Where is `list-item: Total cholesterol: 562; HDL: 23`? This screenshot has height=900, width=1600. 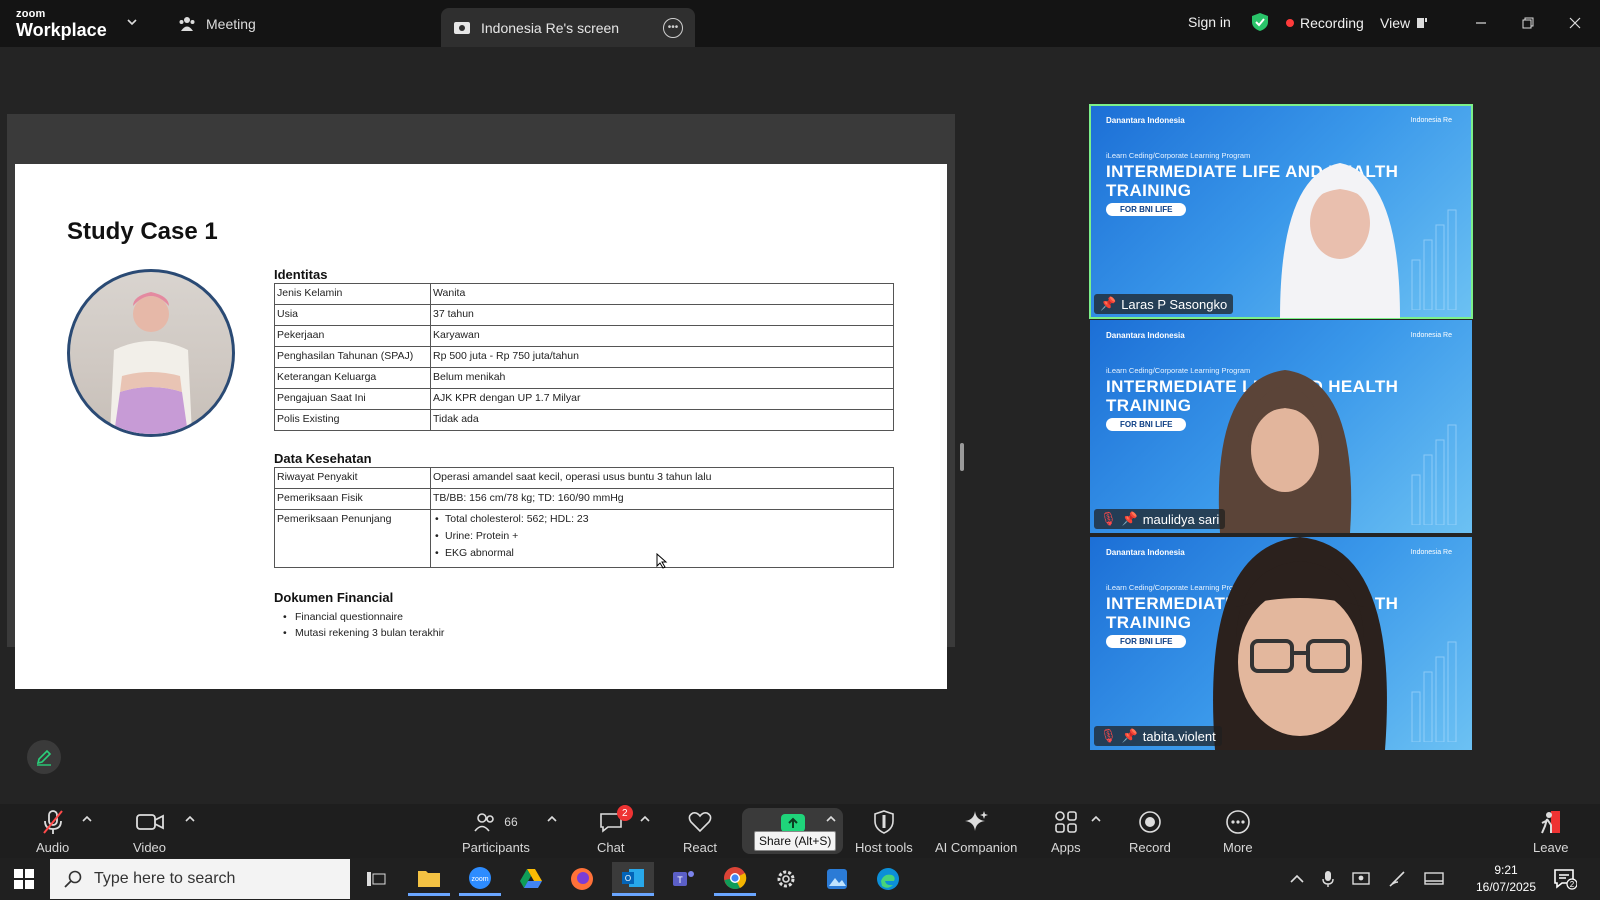 list-item: Total cholesterol: 562; HDL: 23 is located at coordinates (662, 521).